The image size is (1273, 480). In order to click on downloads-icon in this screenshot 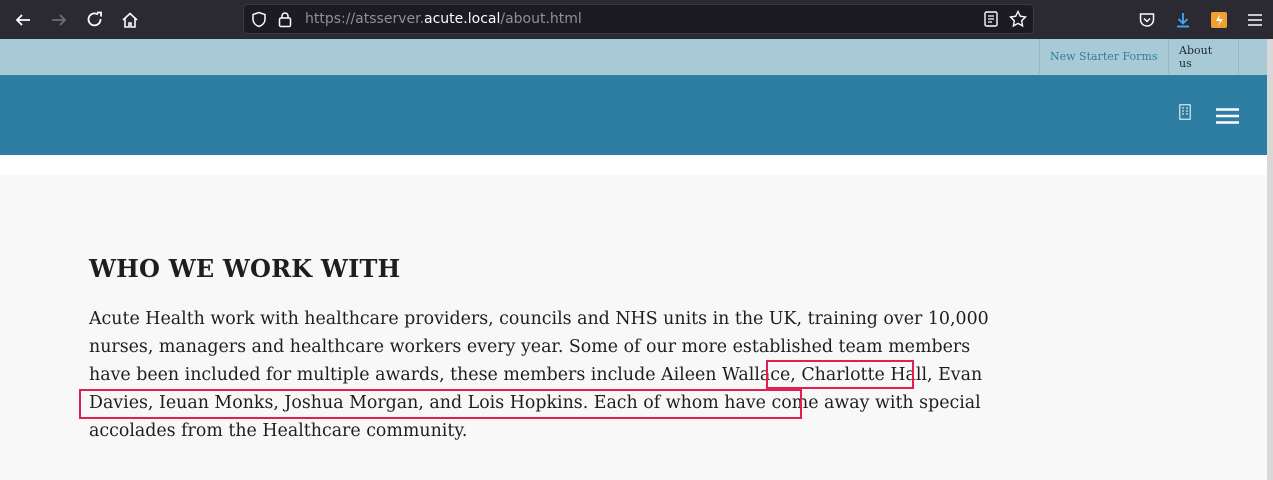, I will do `click(1183, 20)`.